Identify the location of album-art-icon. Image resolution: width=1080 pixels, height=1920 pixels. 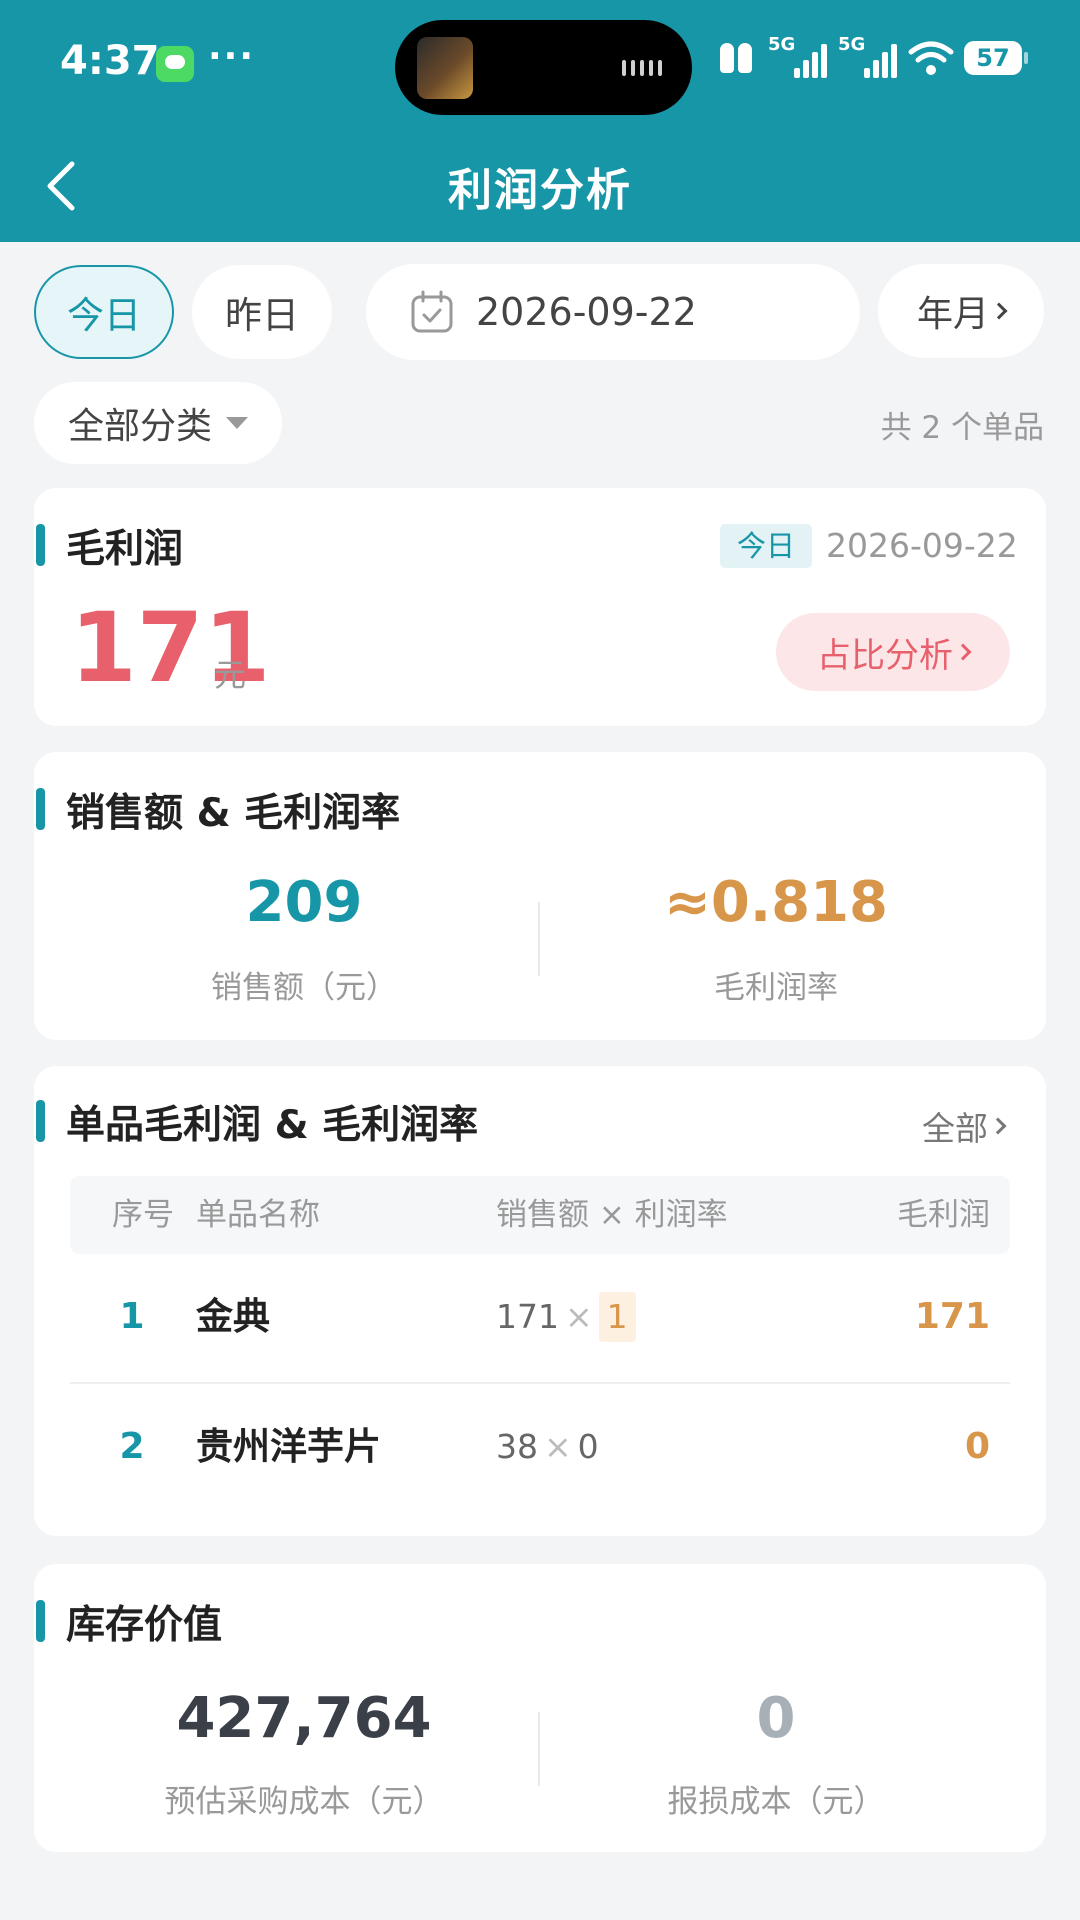
(445, 68).